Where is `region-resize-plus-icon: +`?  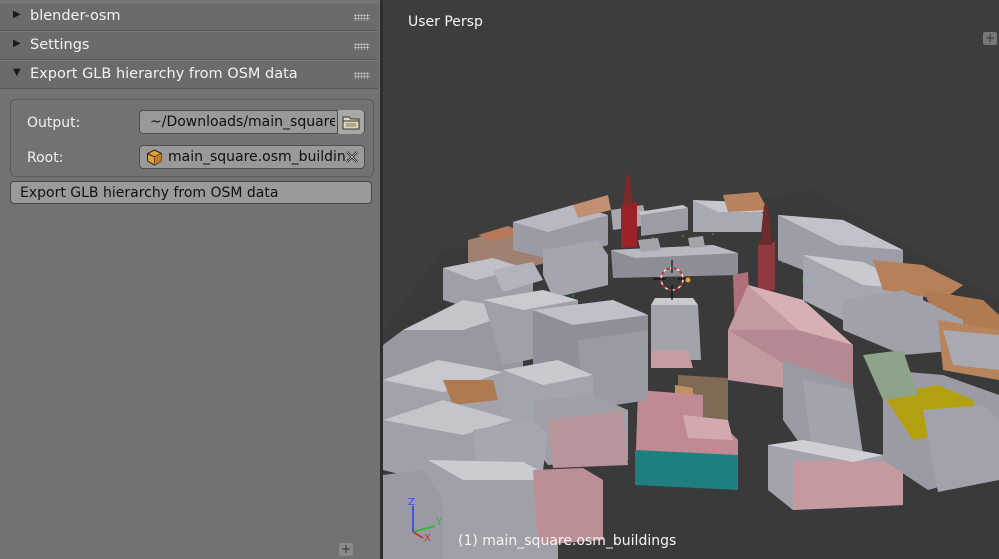 region-resize-plus-icon: + is located at coordinates (346, 549).